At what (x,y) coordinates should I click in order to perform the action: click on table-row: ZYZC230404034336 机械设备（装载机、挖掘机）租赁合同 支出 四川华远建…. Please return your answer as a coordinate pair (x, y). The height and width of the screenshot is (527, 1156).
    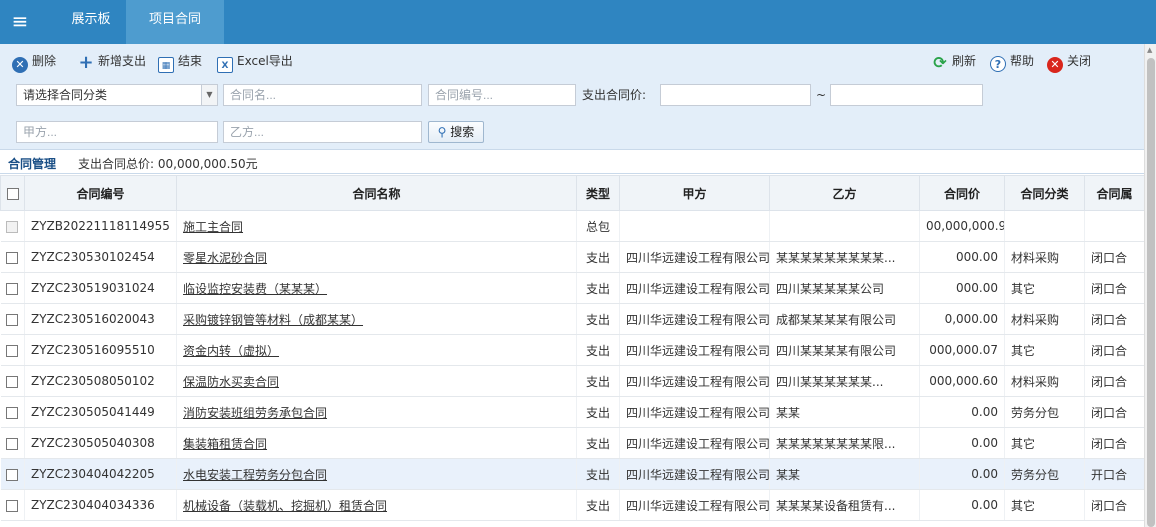
    Looking at the image, I should click on (572, 505).